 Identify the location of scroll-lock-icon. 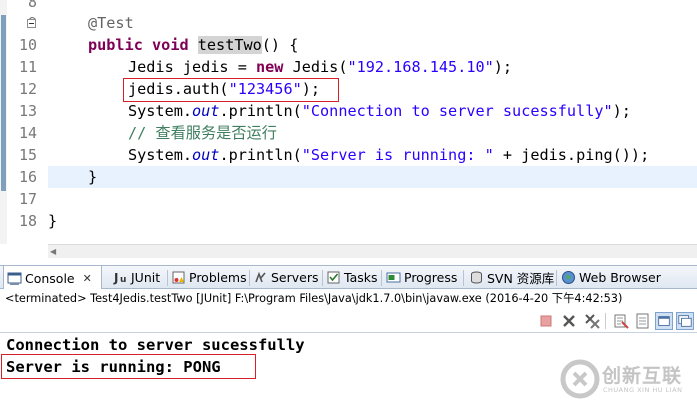
(643, 321).